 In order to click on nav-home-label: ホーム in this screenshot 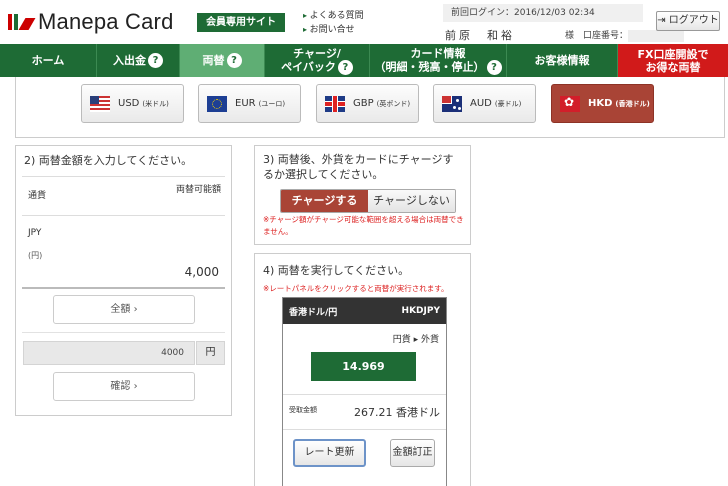, I will do `click(48, 60)`.